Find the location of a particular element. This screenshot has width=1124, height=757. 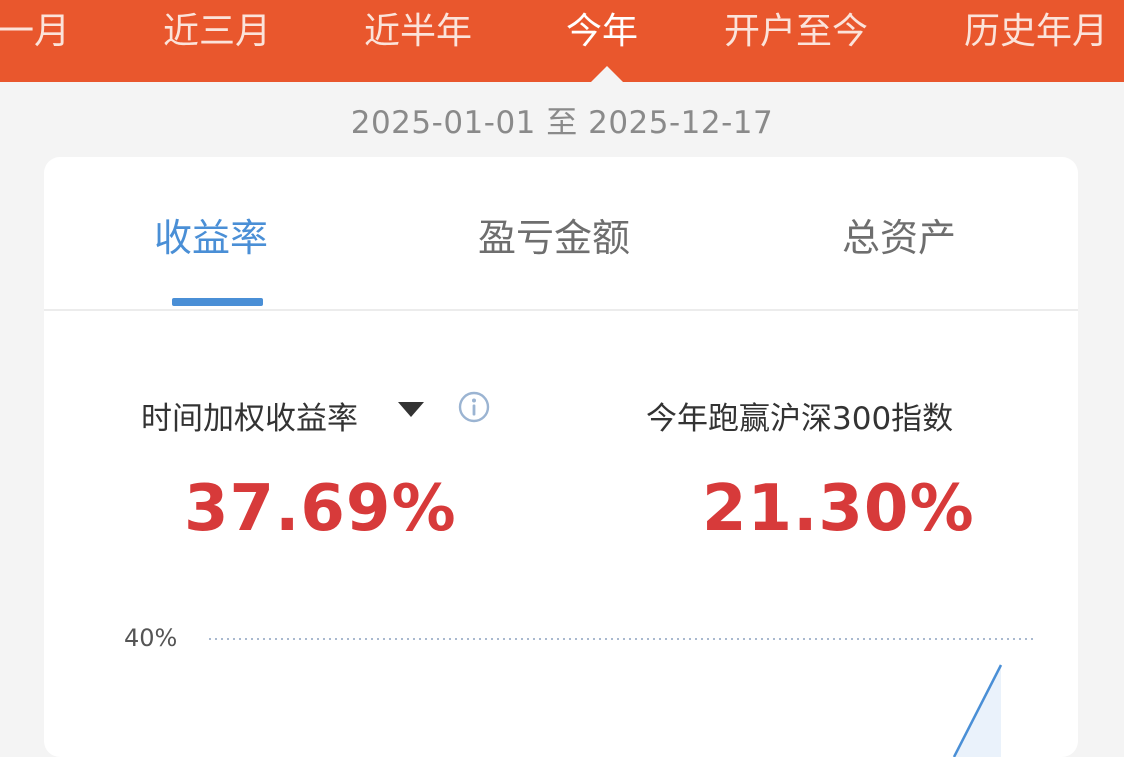

tab-since-account-opening: 开户至今 is located at coordinates (796, 32).